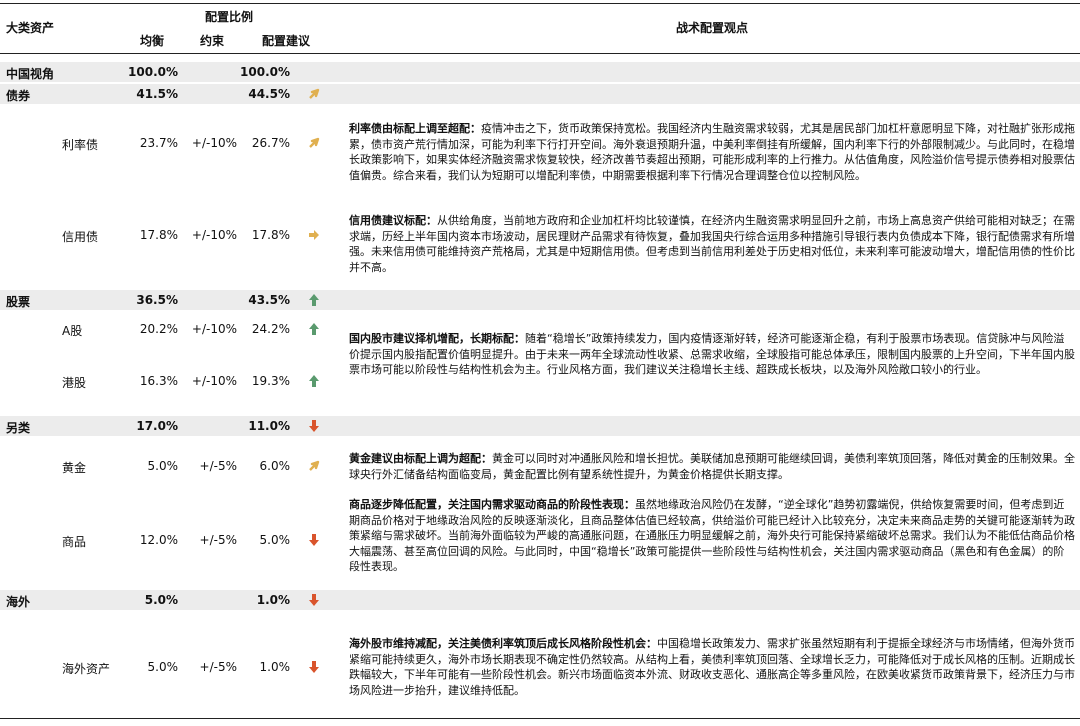  Describe the element at coordinates (492, 504) in the screenshot. I see `view-commodity-title: 商品逐步降低配置，关注国内需求驱动商品的阶段性表现：` at that location.